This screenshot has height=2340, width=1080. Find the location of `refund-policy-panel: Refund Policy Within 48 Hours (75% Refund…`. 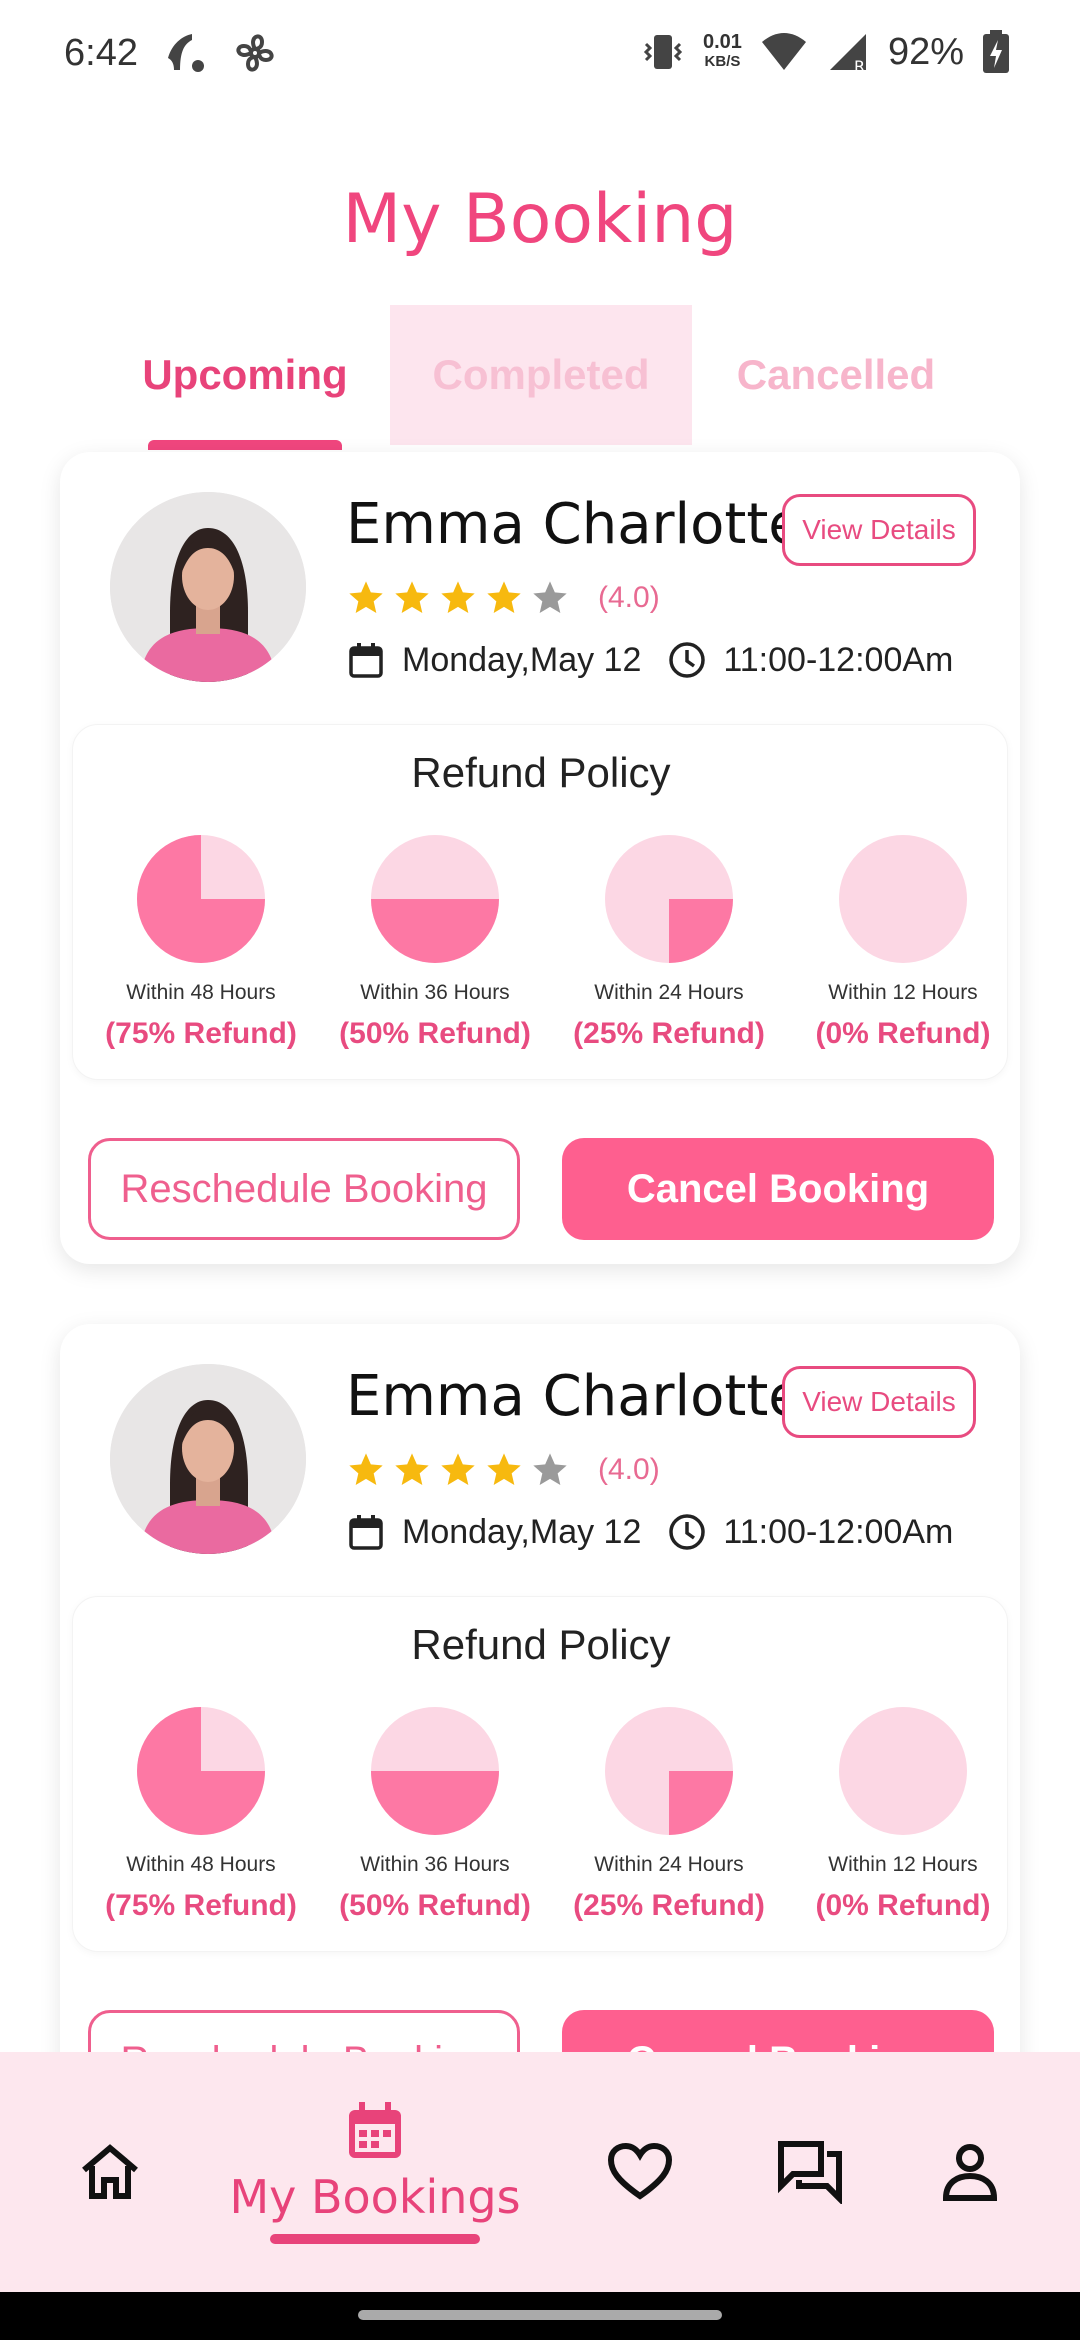

refund-policy-panel: Refund Policy Within 48 Hours (75% Refund… is located at coordinates (540, 902).